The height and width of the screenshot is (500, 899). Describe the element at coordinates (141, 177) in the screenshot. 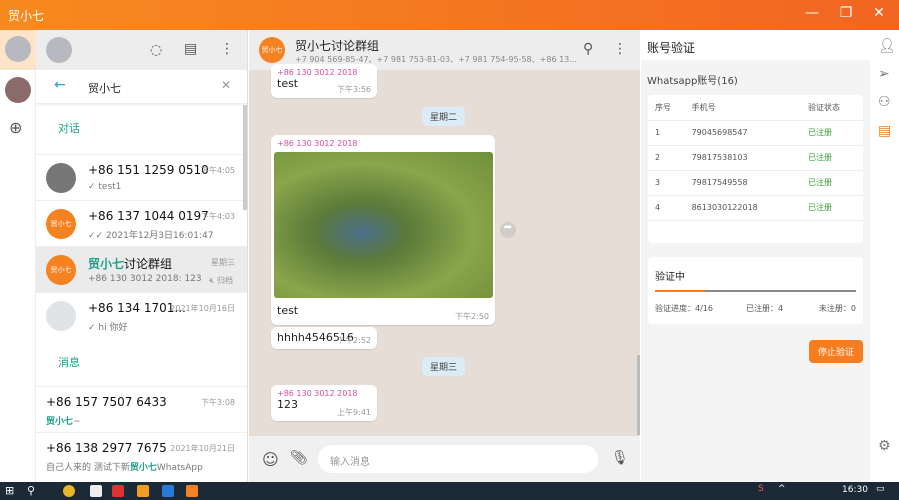

I see `chat-item: +86 151 1259 0510 ✓ test1 下午4:05` at that location.